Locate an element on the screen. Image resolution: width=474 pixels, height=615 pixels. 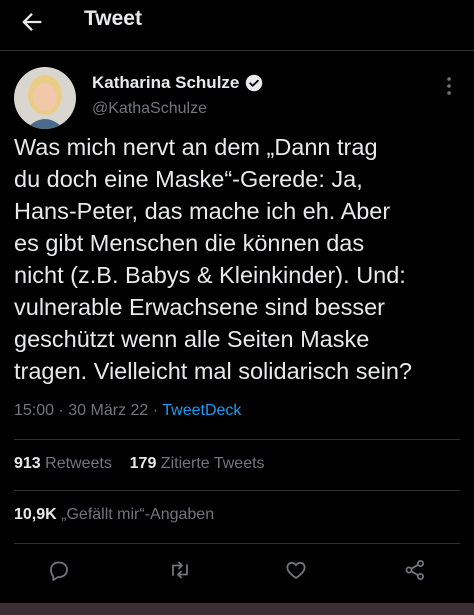
reply-button is located at coordinates (59, 570).